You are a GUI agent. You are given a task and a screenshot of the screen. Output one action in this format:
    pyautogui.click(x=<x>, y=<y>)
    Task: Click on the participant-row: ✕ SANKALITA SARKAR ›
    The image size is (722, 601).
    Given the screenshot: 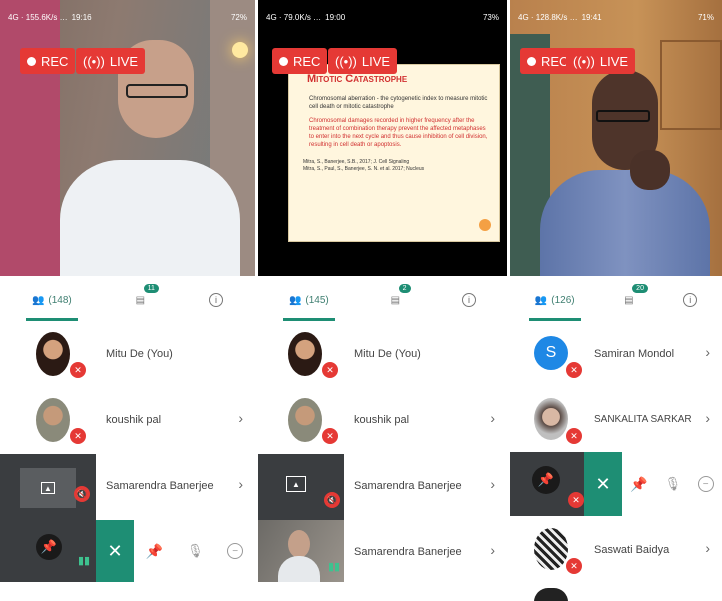 What is the action you would take?
    pyautogui.click(x=616, y=421)
    